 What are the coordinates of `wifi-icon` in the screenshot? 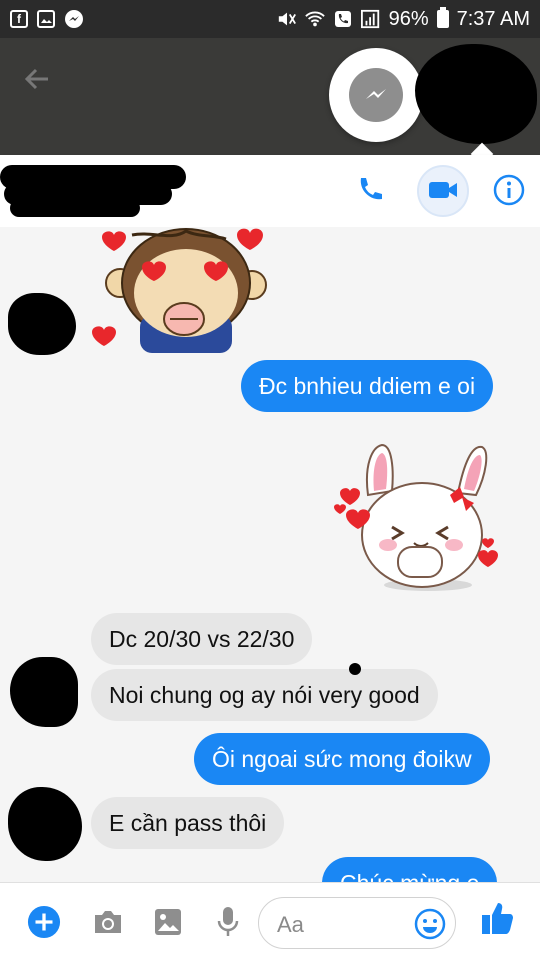 It's located at (314, 19).